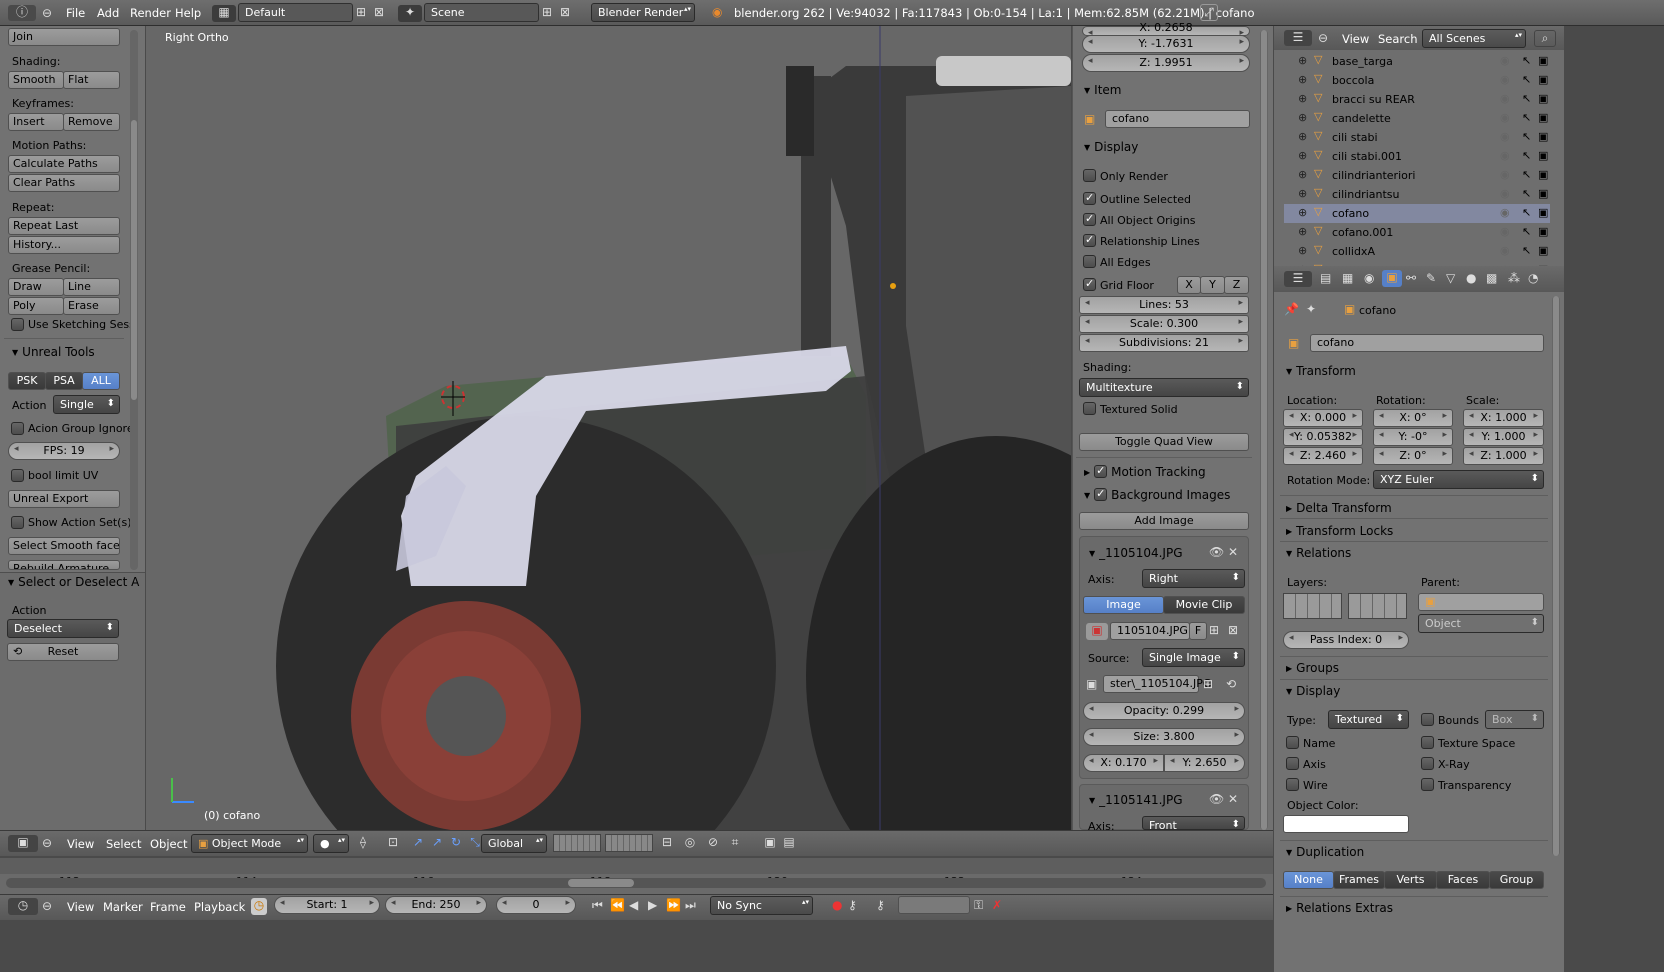 The height and width of the screenshot is (972, 1664). Describe the element at coordinates (1417, 232) in the screenshot. I see `outliner-row: ⊕ ▽ cofano.001 ◉ ↖ ▣` at that location.